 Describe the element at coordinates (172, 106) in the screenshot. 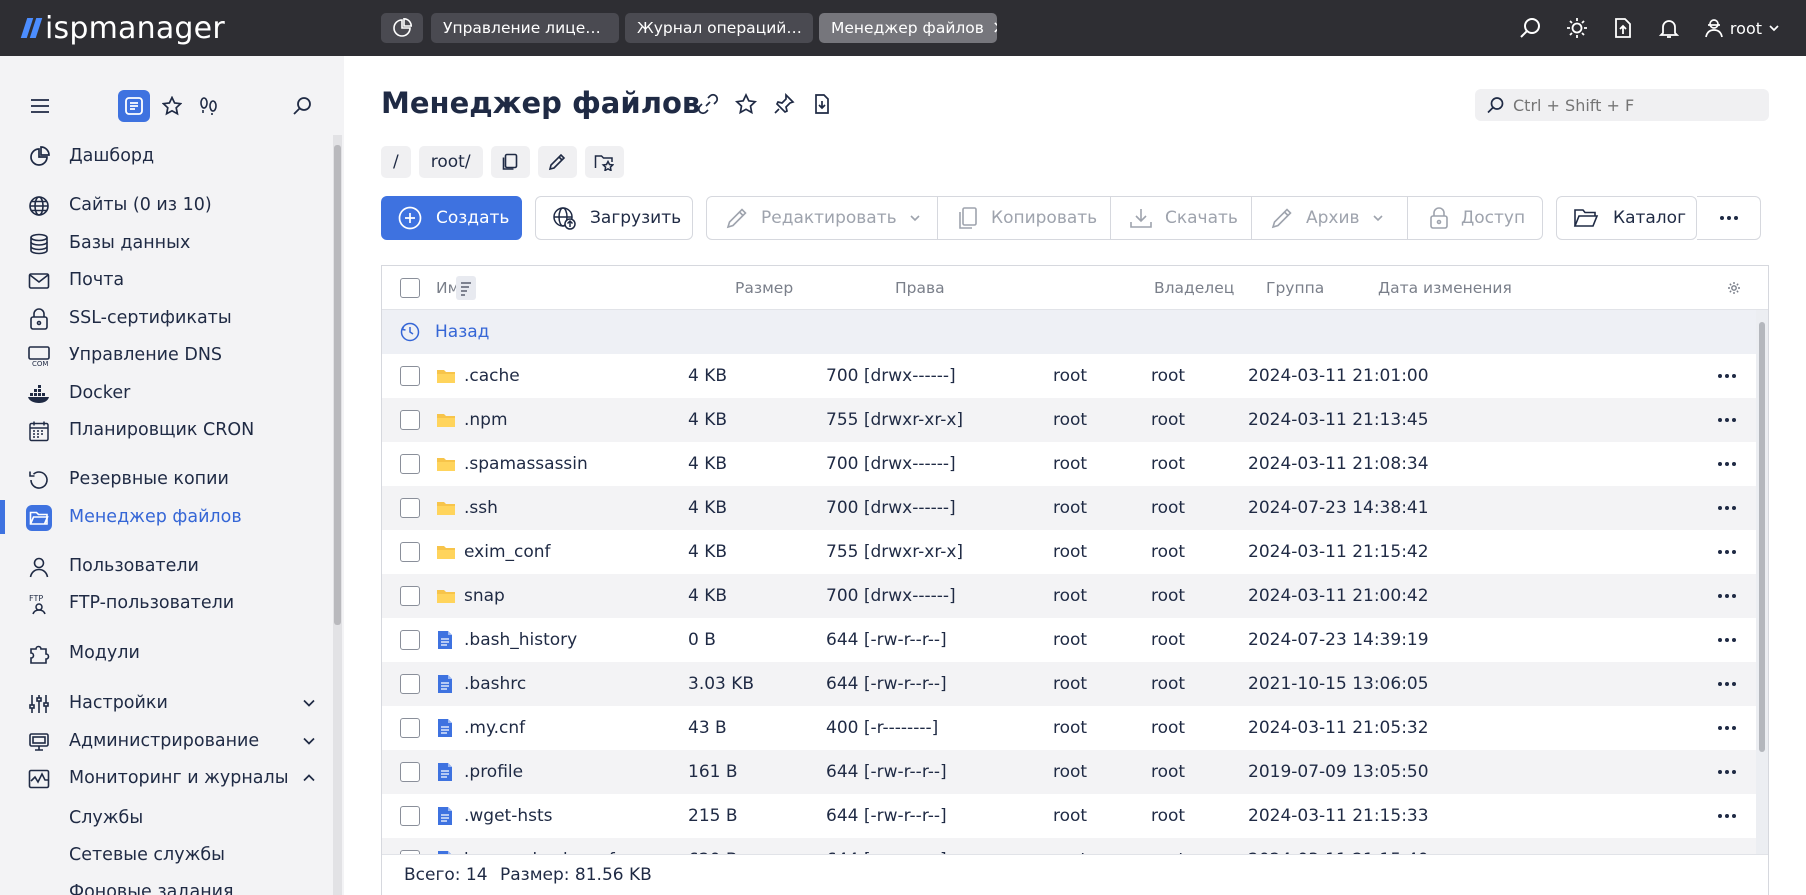

I see `favorites-button` at that location.